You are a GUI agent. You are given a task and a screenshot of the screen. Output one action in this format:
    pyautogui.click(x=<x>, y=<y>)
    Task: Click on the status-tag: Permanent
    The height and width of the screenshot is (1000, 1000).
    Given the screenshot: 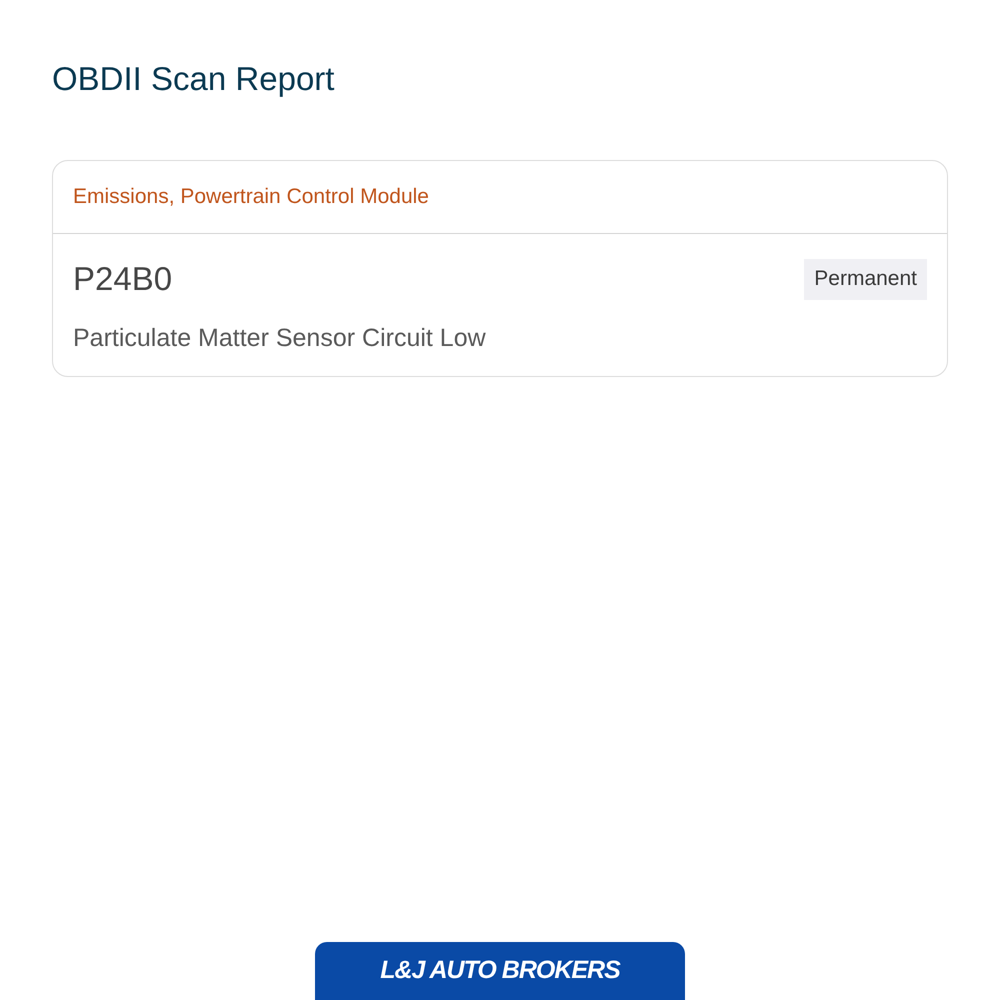 What is the action you would take?
    pyautogui.click(x=865, y=279)
    